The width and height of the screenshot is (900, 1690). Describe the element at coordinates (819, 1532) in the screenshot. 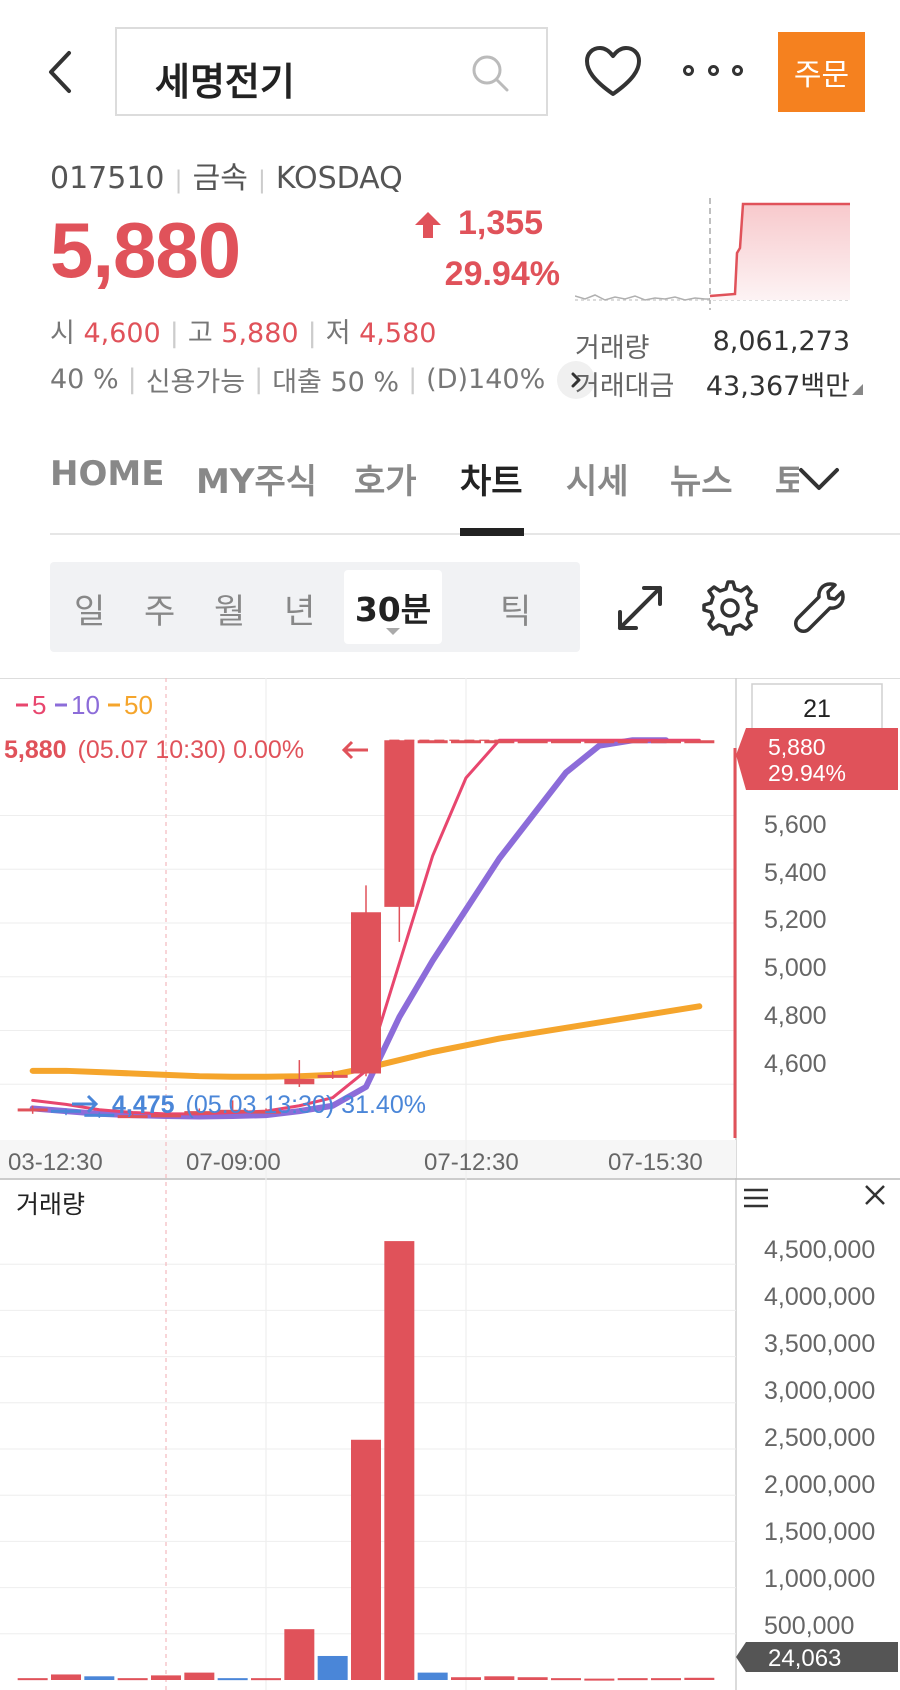

I see `volume-axis-label: 1,500,000` at that location.